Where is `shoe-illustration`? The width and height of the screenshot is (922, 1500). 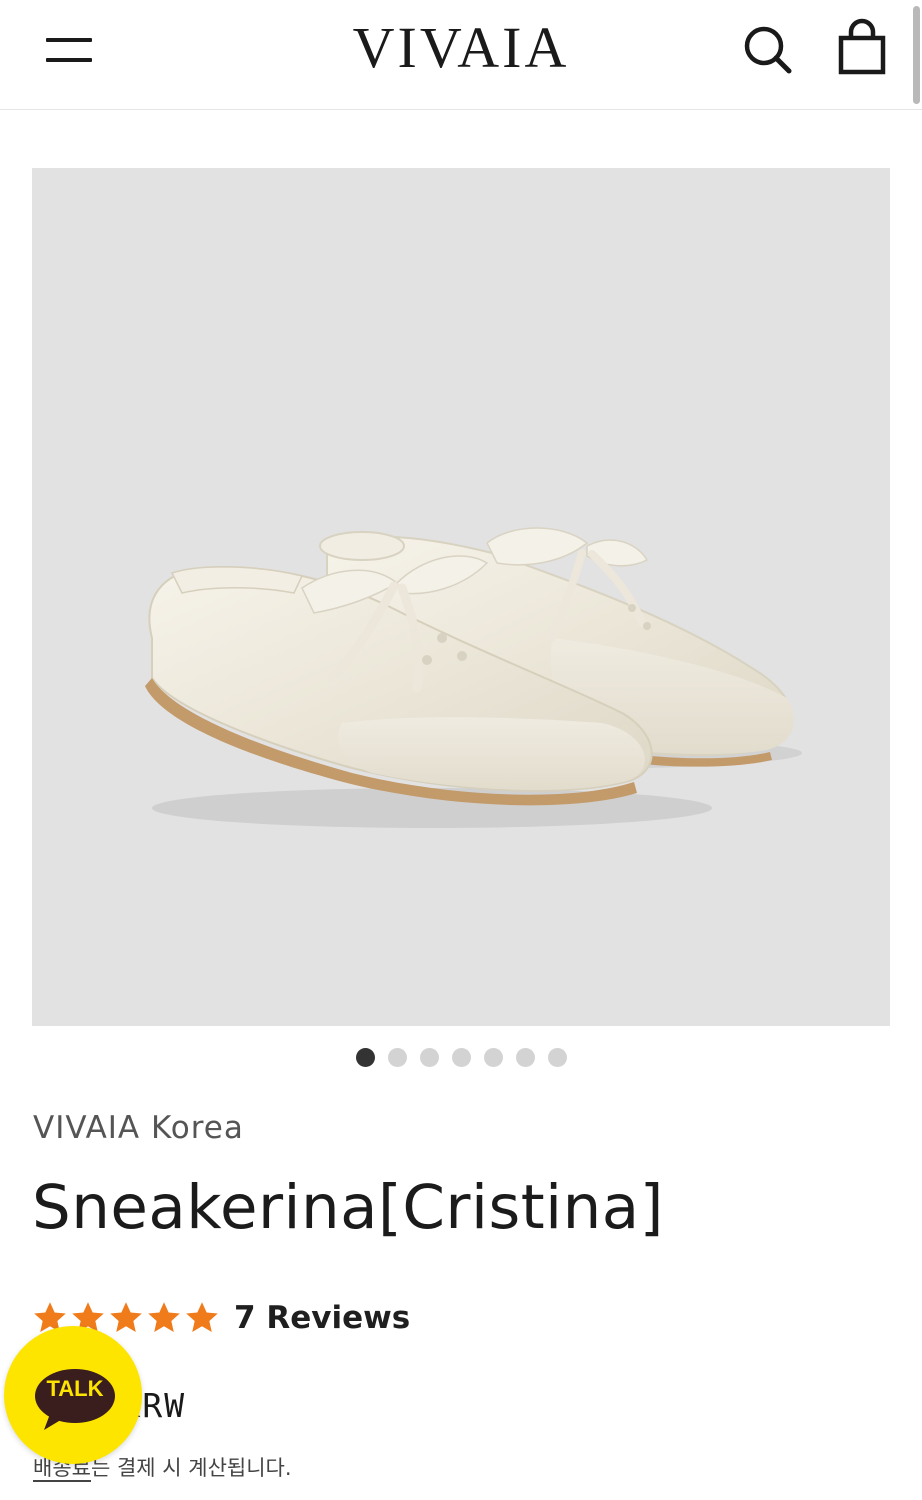
shoe-illustration is located at coordinates (473, 677).